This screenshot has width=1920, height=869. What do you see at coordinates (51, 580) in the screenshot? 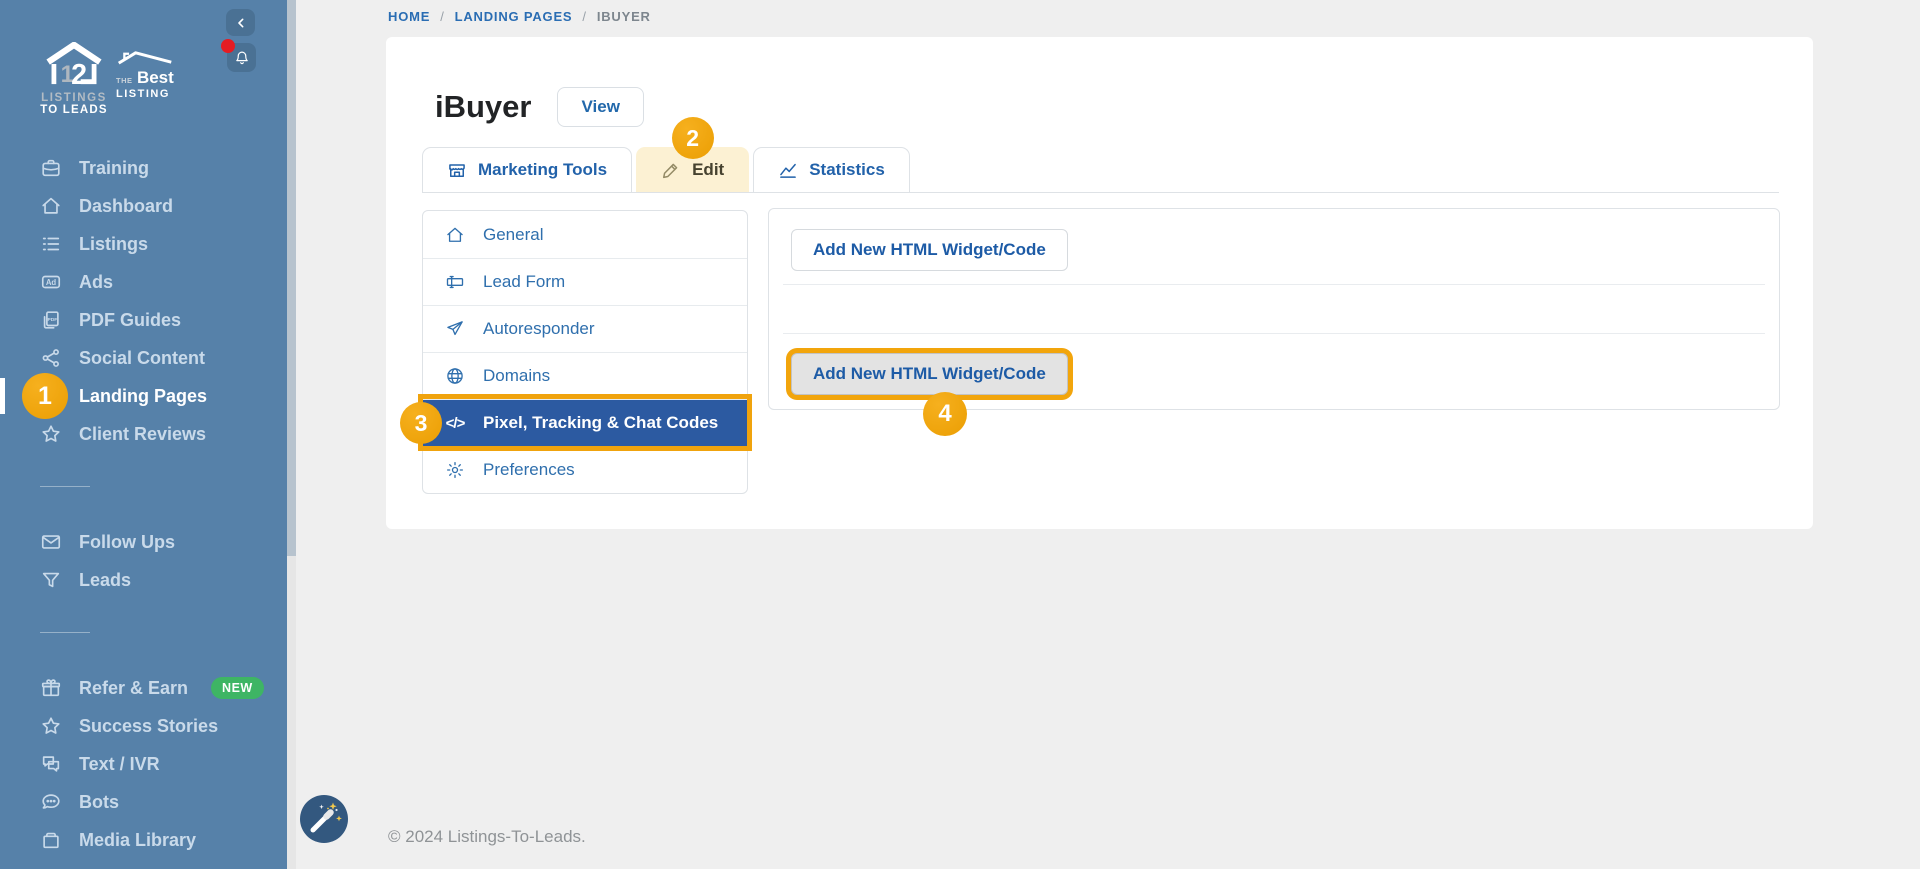
I see `funnel-icon` at bounding box center [51, 580].